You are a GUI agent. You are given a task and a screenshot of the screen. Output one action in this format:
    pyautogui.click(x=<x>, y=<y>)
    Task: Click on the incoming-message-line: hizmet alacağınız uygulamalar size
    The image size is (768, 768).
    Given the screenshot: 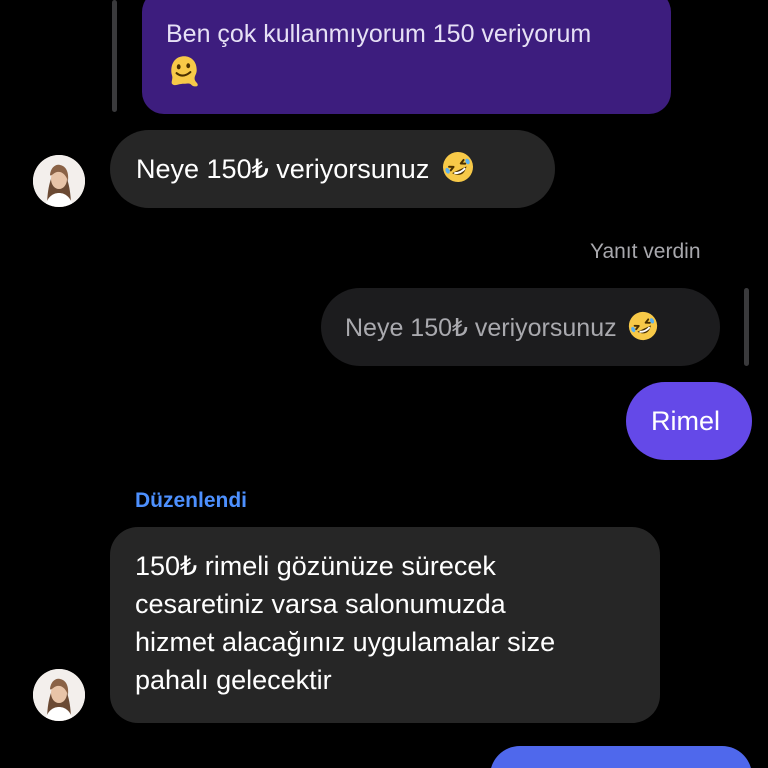 What is the action you would take?
    pyautogui.click(x=345, y=642)
    